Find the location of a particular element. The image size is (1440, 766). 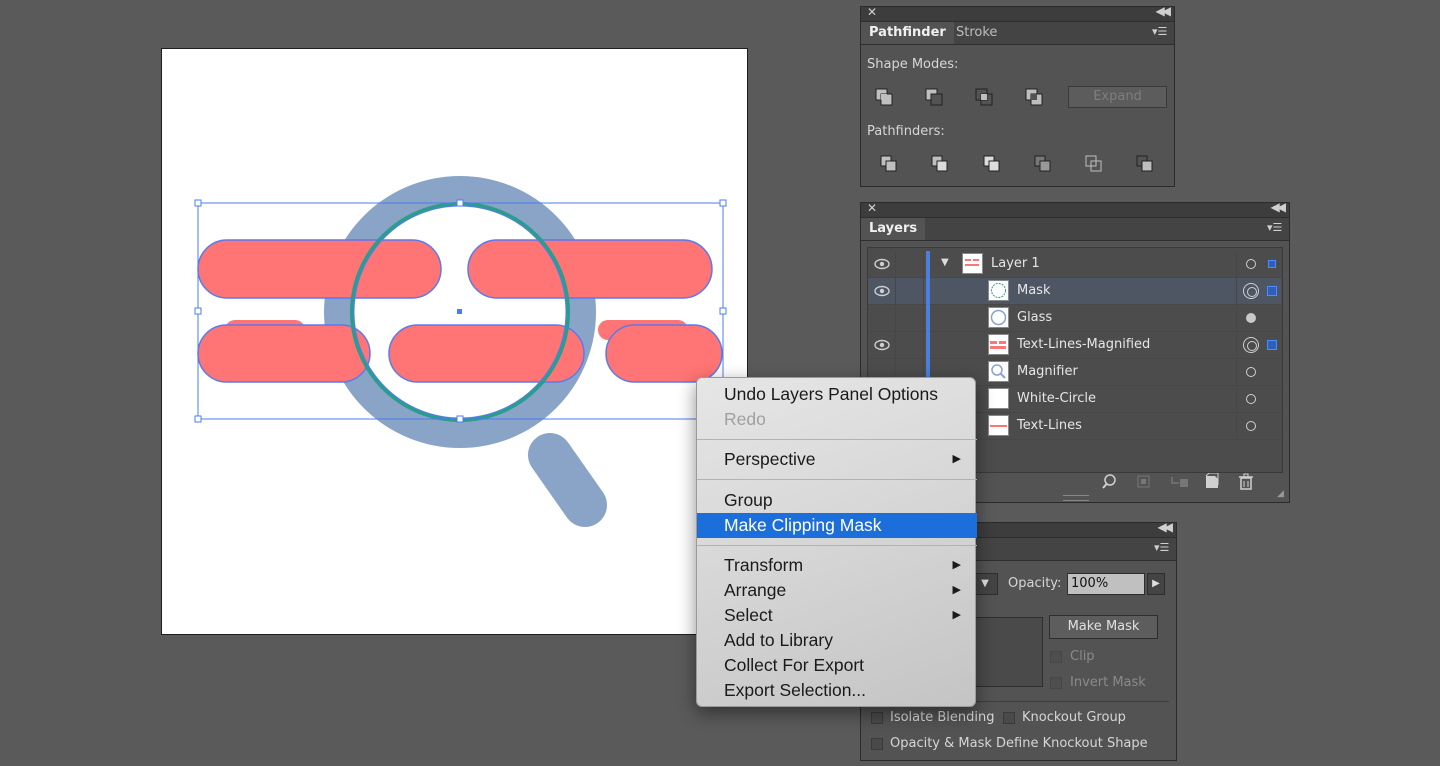

invert-mask-label: Invert Mask is located at coordinates (1108, 682).